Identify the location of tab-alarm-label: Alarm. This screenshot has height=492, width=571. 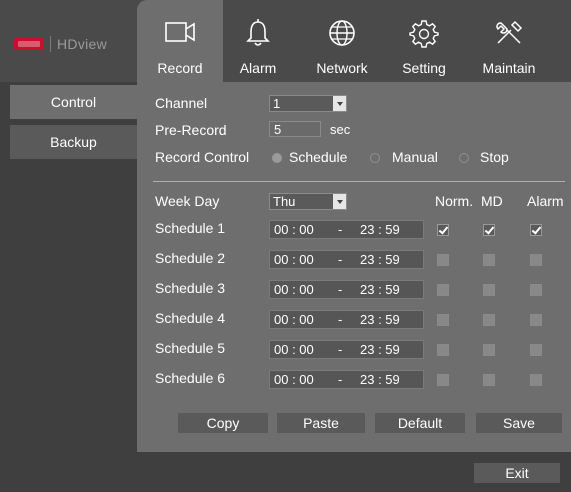
(258, 68).